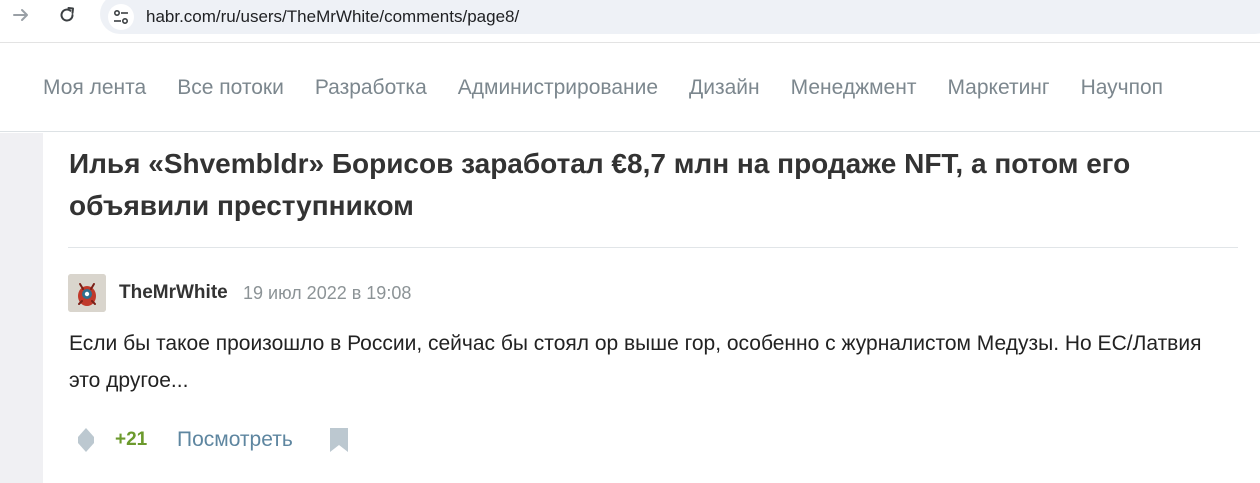 This screenshot has height=483, width=1260. I want to click on forward-button, so click(21, 15).